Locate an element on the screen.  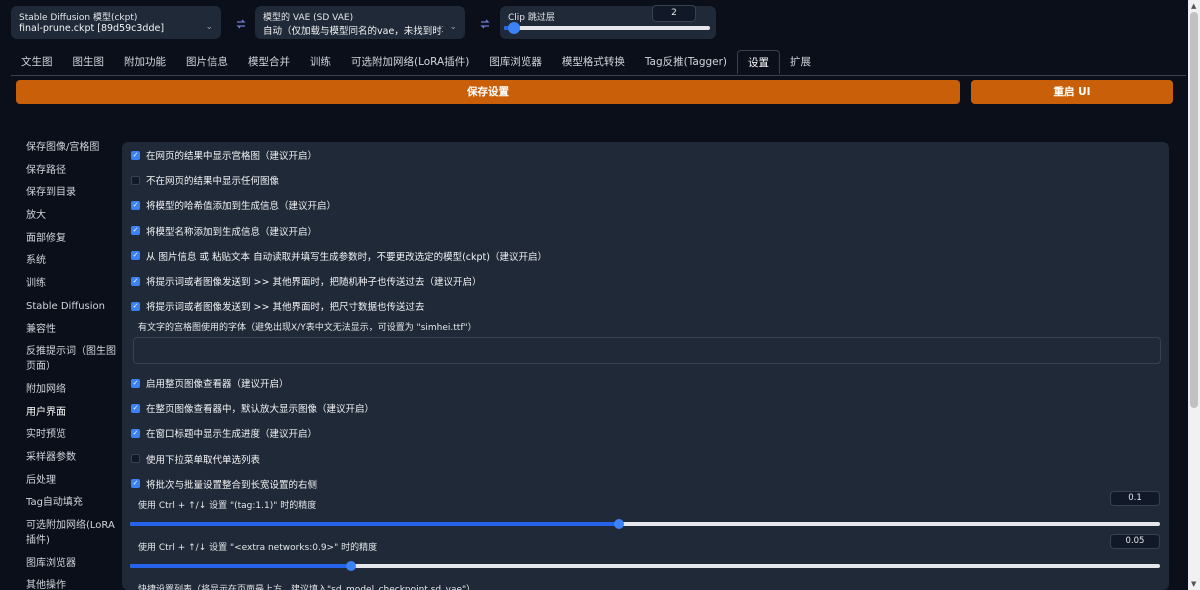
sidebar-item: 兼容性 is located at coordinates (71, 329).